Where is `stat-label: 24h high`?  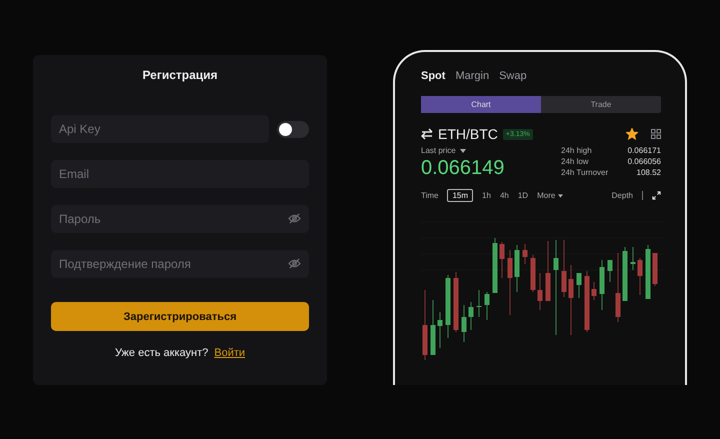 stat-label: 24h high is located at coordinates (576, 150).